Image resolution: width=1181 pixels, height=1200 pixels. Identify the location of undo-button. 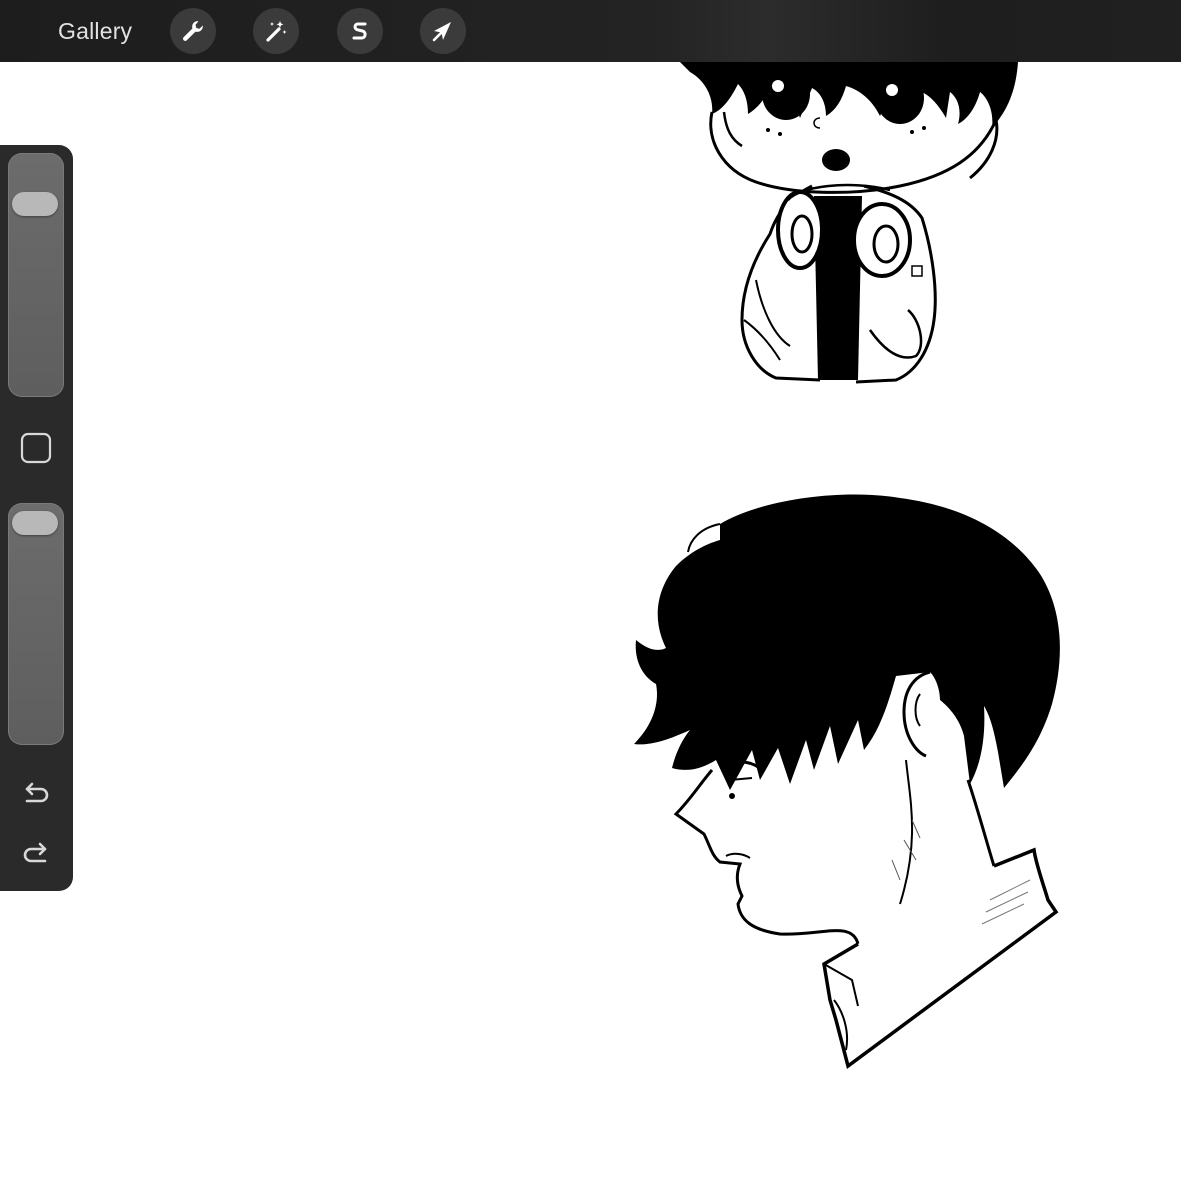
(36, 794).